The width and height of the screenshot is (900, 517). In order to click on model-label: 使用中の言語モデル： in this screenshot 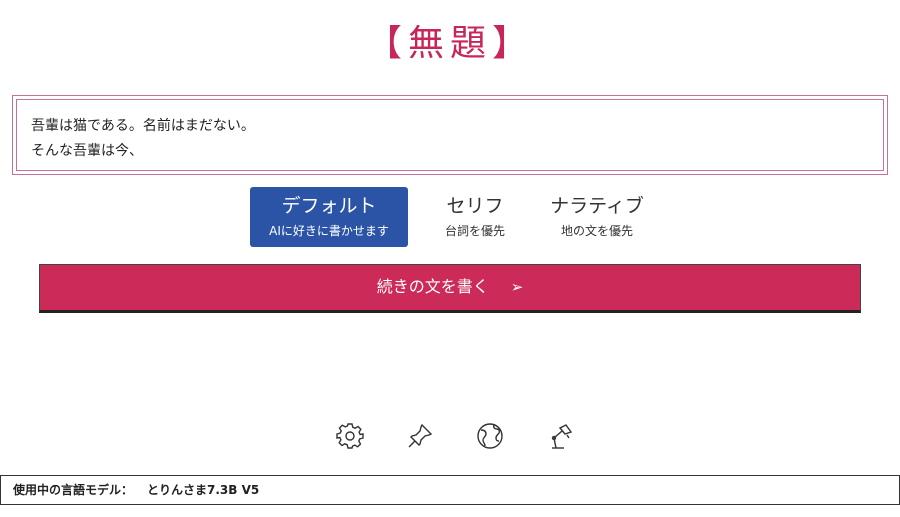, I will do `click(73, 490)`.